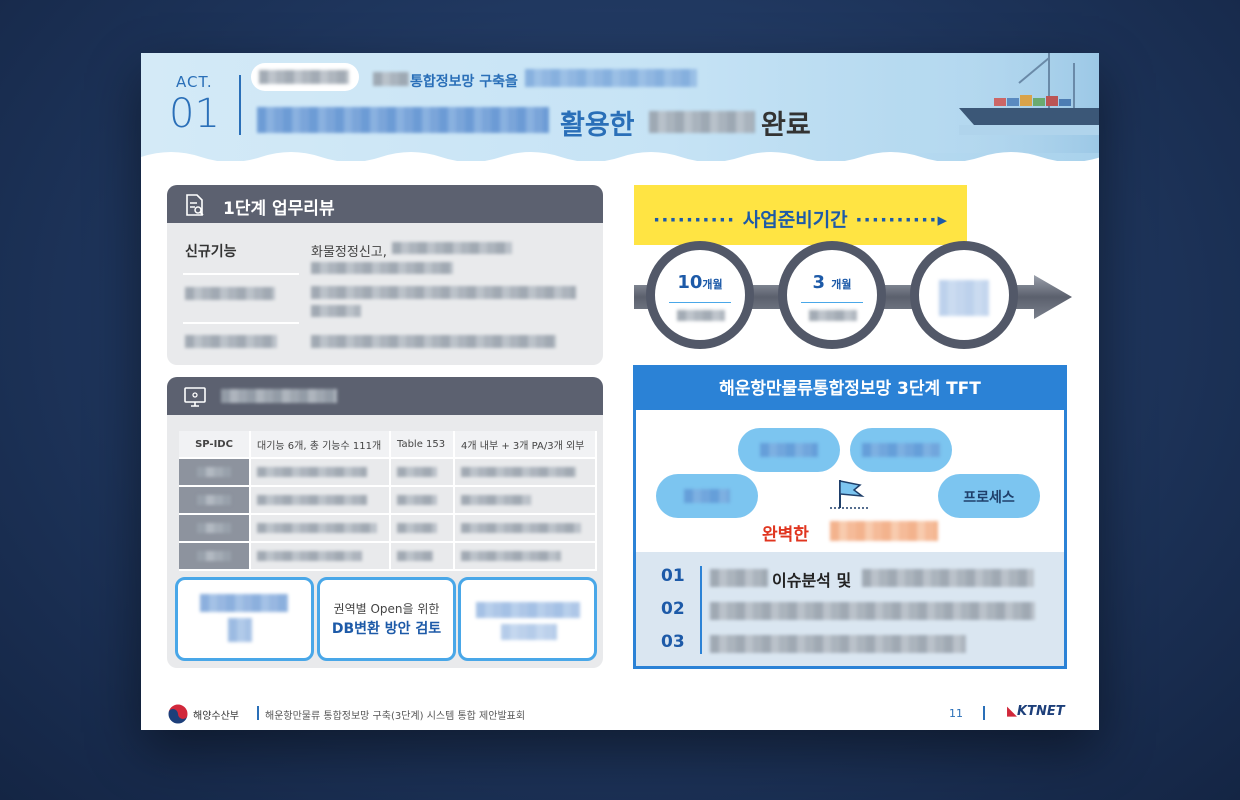 Image resolution: width=1240 pixels, height=800 pixels. I want to click on circle2-value: 3 개월, so click(832, 282).